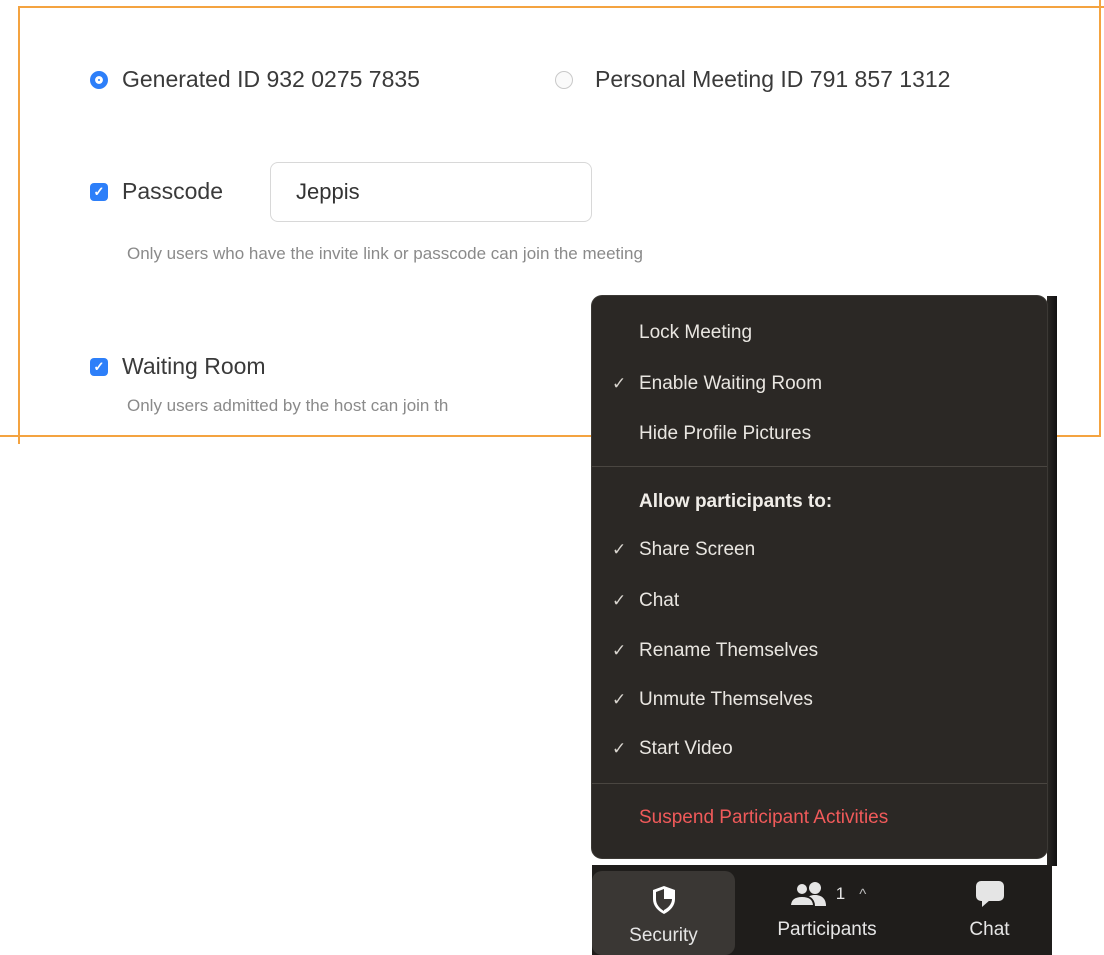 This screenshot has width=1104, height=955. I want to click on security-button: Security, so click(663, 913).